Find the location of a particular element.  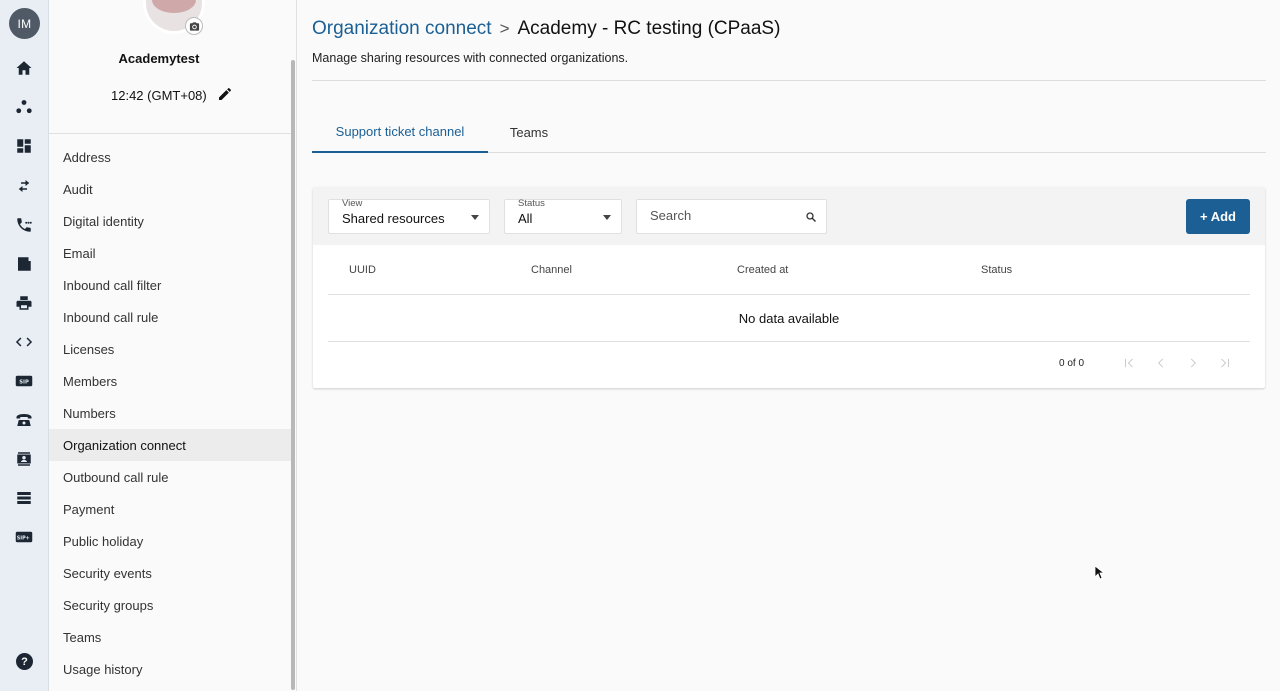

sidebar-item-organization-connect: Organization connect is located at coordinates (170, 445).